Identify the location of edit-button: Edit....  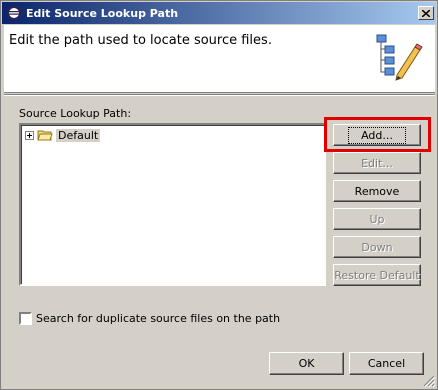
(377, 163).